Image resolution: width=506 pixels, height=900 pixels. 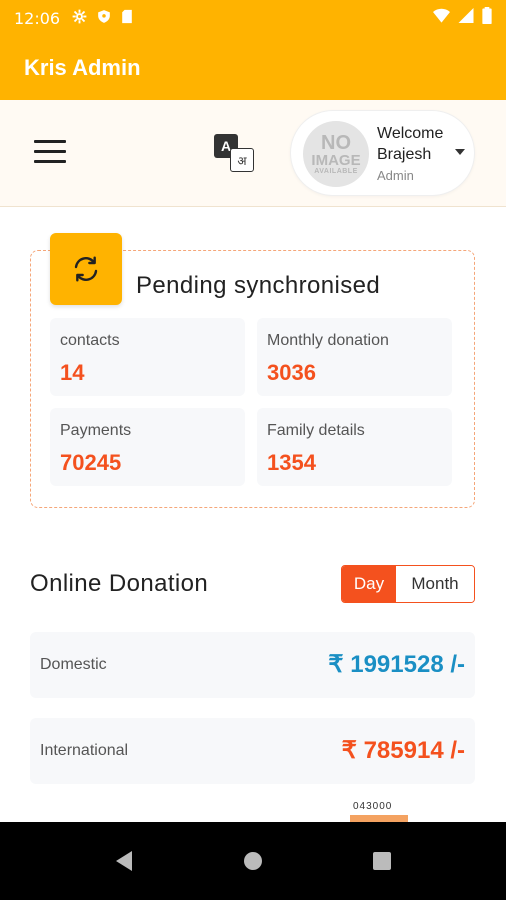 What do you see at coordinates (460, 152) in the screenshot?
I see `chevron-down-icon` at bounding box center [460, 152].